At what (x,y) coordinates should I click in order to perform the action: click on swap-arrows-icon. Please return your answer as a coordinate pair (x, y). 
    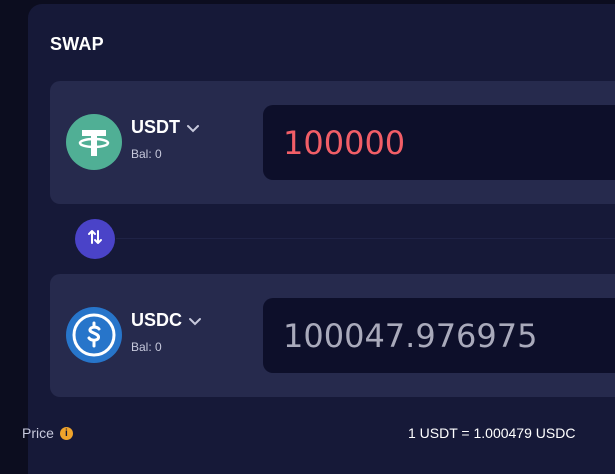
    Looking at the image, I should click on (95, 239).